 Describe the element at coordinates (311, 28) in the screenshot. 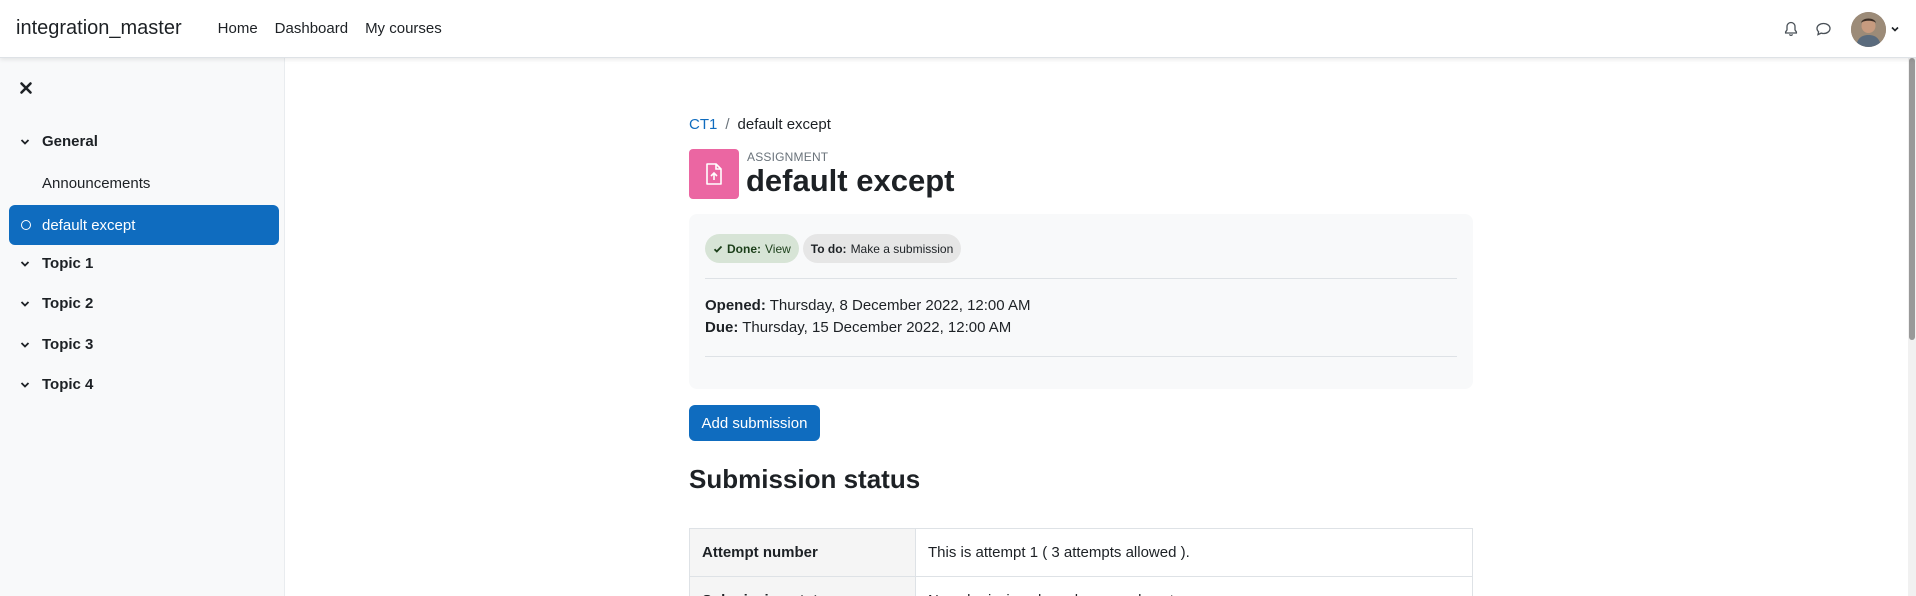

I see `nav-dashboard: Dashboard` at that location.